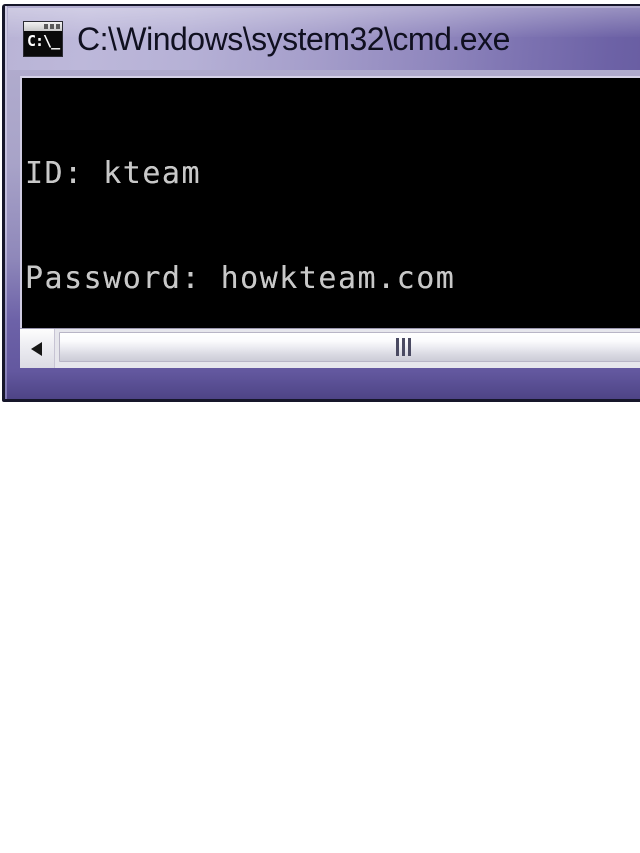  What do you see at coordinates (43, 26) in the screenshot?
I see `icon-title-strip` at bounding box center [43, 26].